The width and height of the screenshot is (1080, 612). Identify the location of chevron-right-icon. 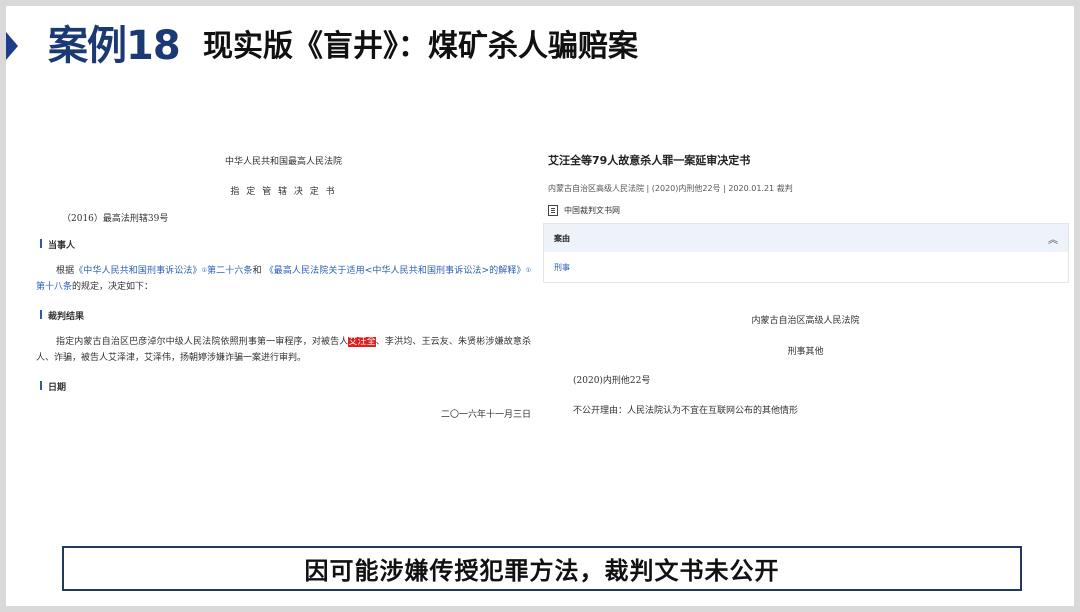
(12, 46).